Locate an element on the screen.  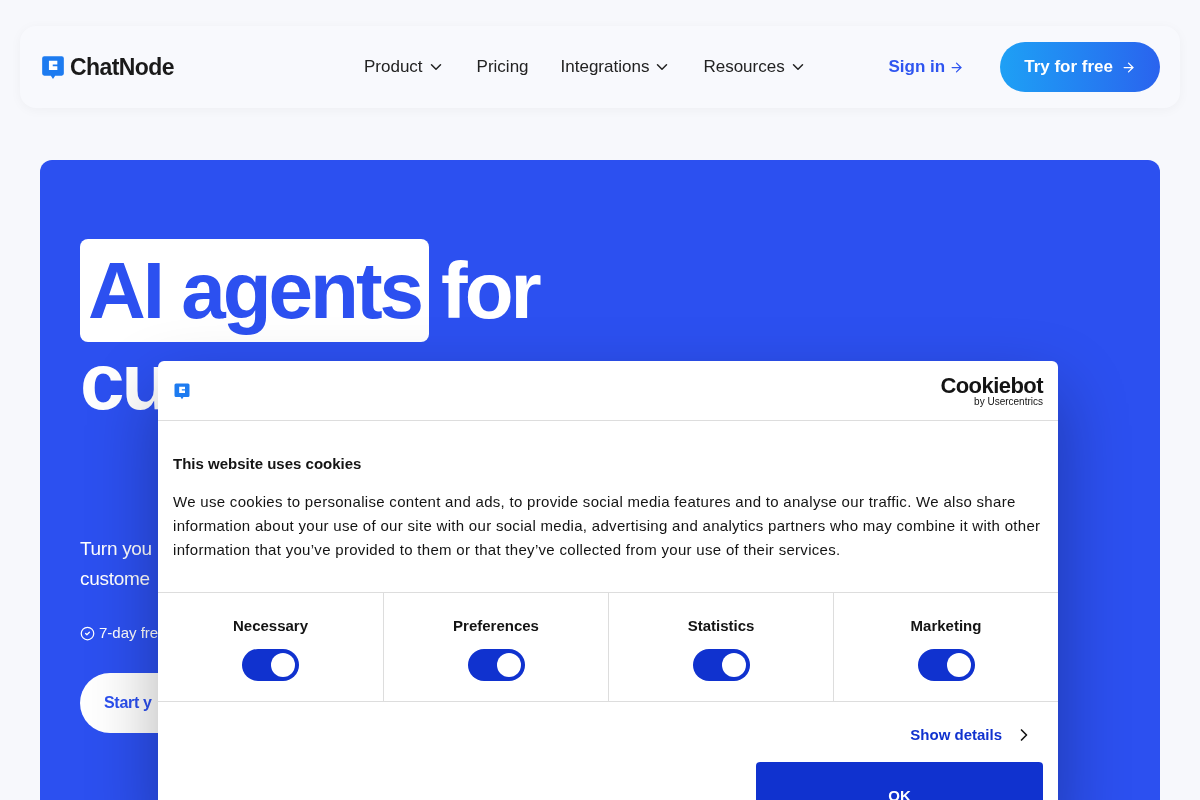
subtitle-text: custome is located at coordinates (115, 579).